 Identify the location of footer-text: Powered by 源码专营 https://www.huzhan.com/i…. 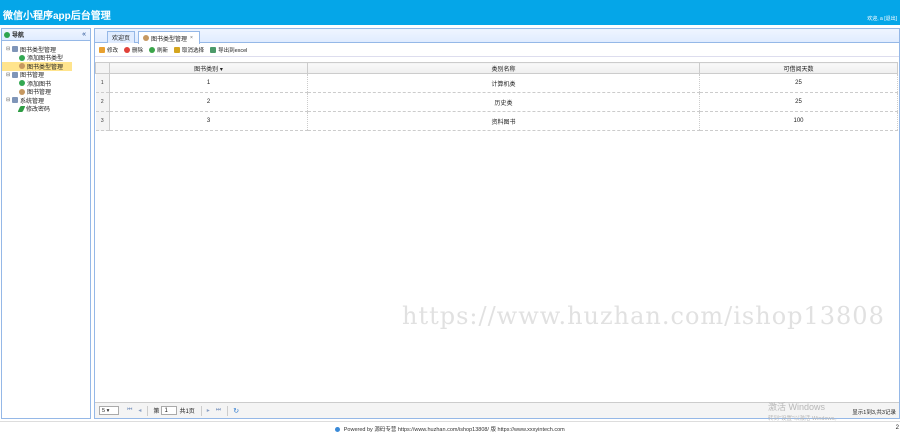
(454, 430).